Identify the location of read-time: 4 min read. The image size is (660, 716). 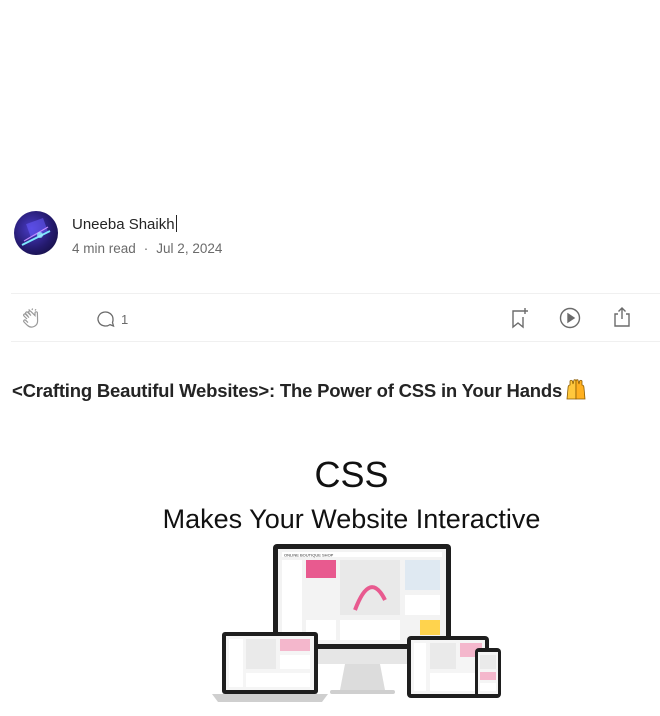
(104, 248).